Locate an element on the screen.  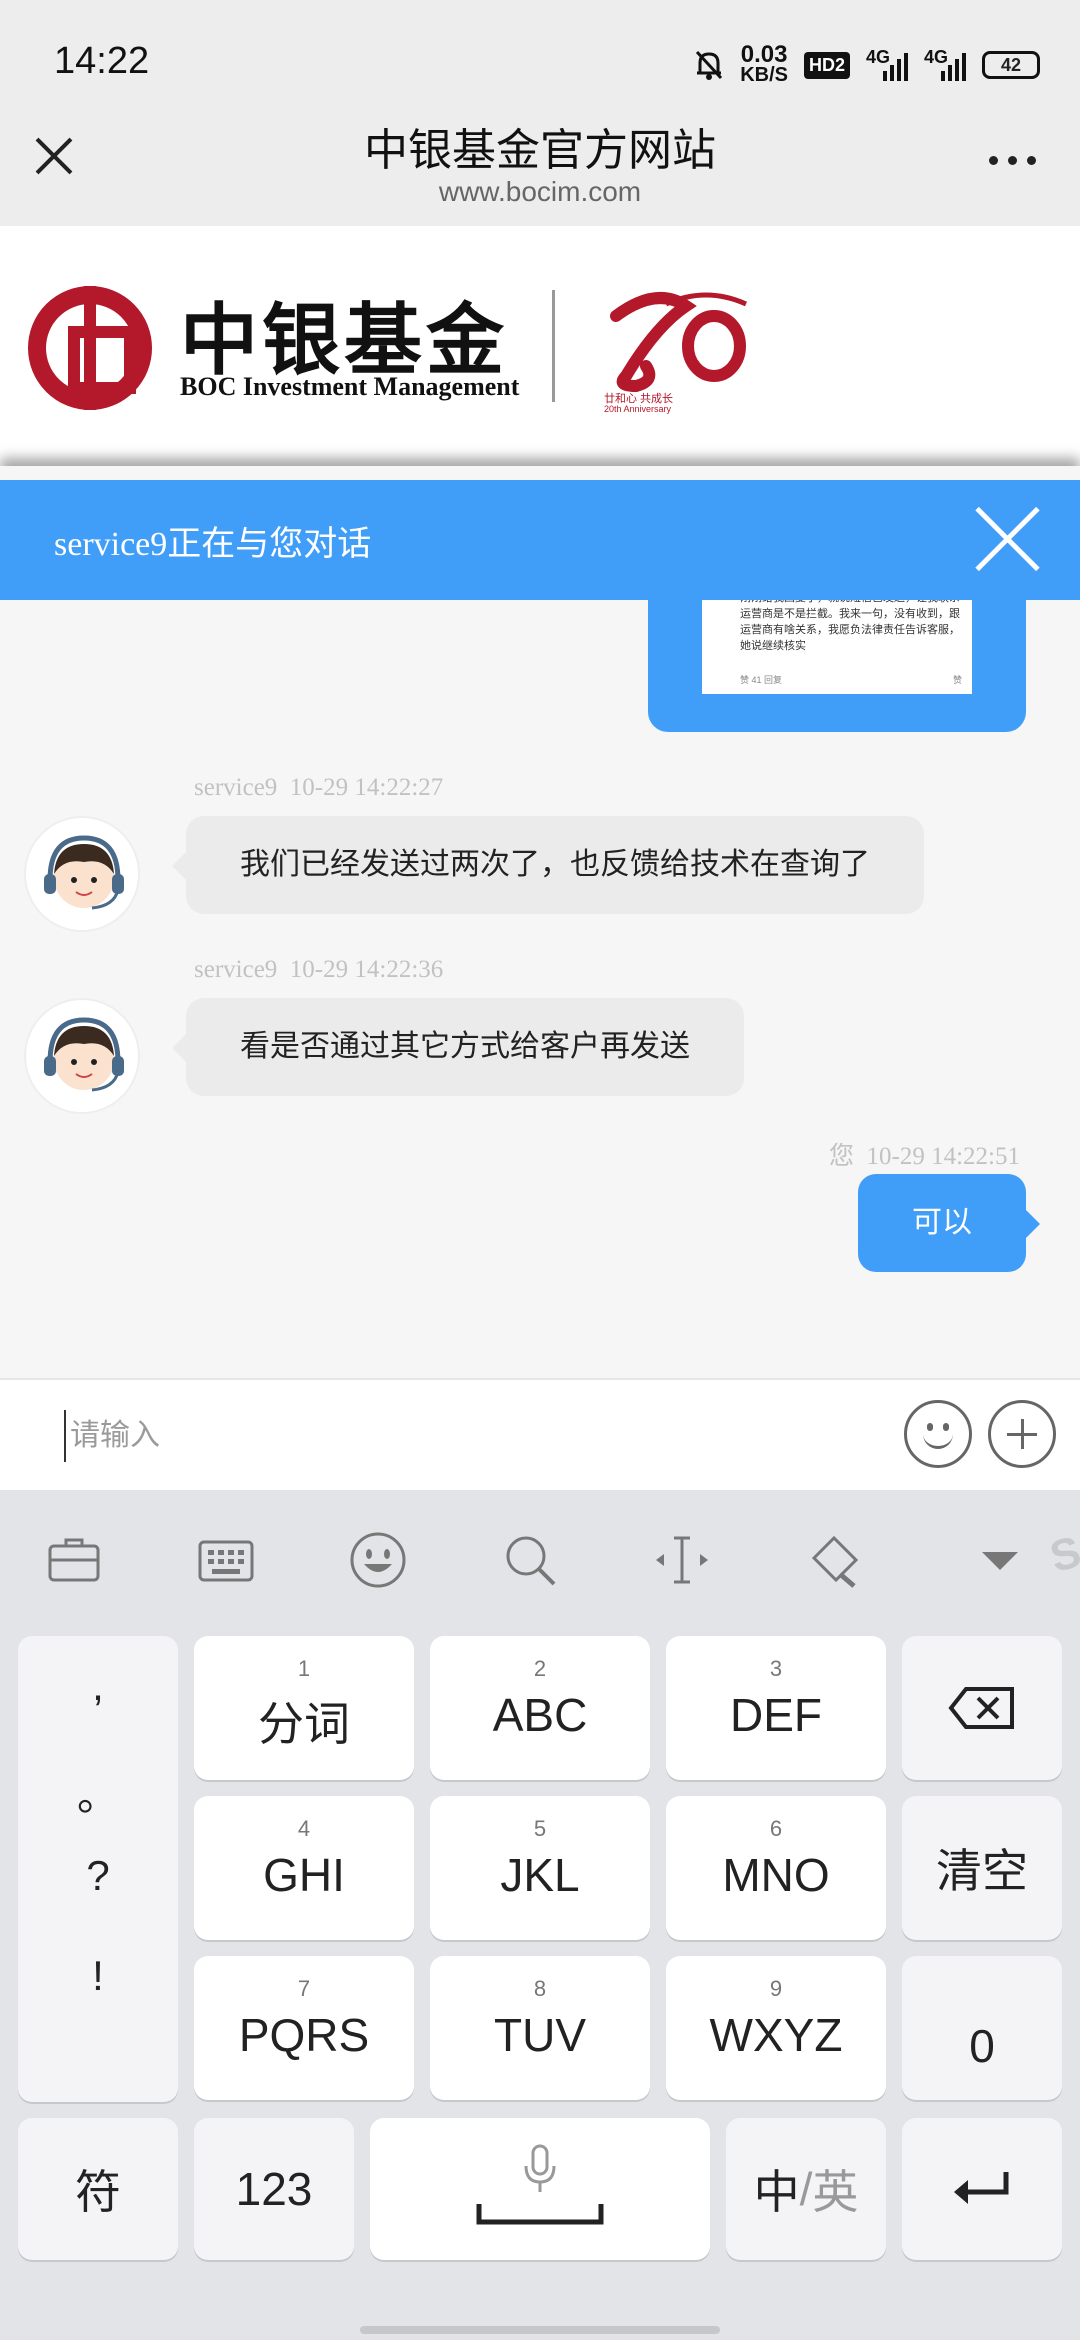
backspace-key is located at coordinates (982, 1708).